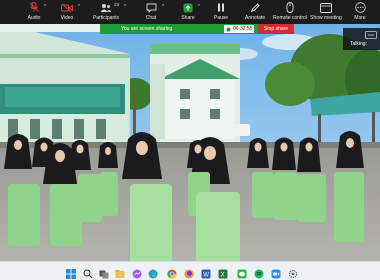 This screenshot has height=280, width=380. Describe the element at coordinates (290, 18) in the screenshot. I see `remote-control-label: Remote control` at that location.